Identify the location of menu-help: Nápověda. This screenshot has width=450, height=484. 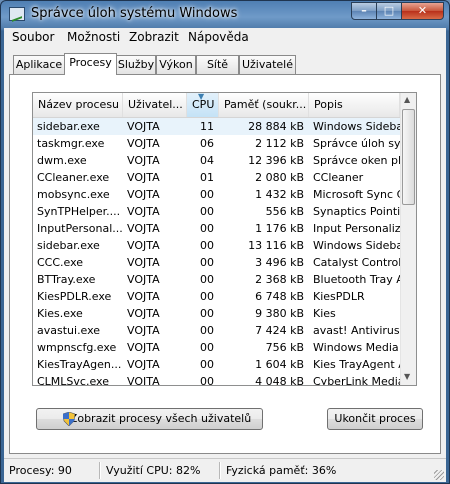
(218, 37).